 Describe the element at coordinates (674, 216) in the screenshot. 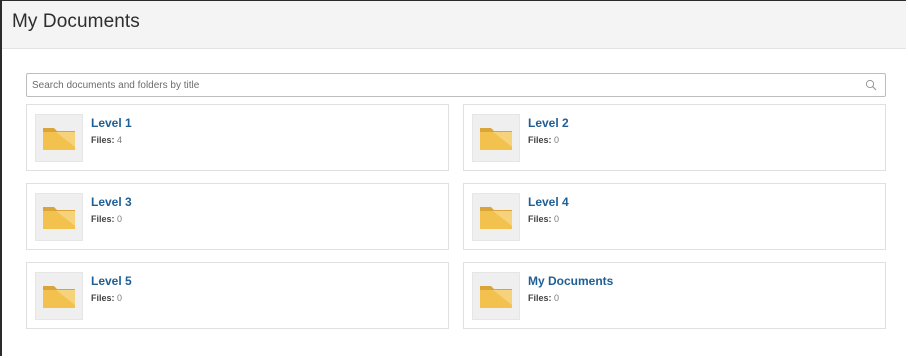

I see `folder-card: Level 4 Files: 0` at that location.